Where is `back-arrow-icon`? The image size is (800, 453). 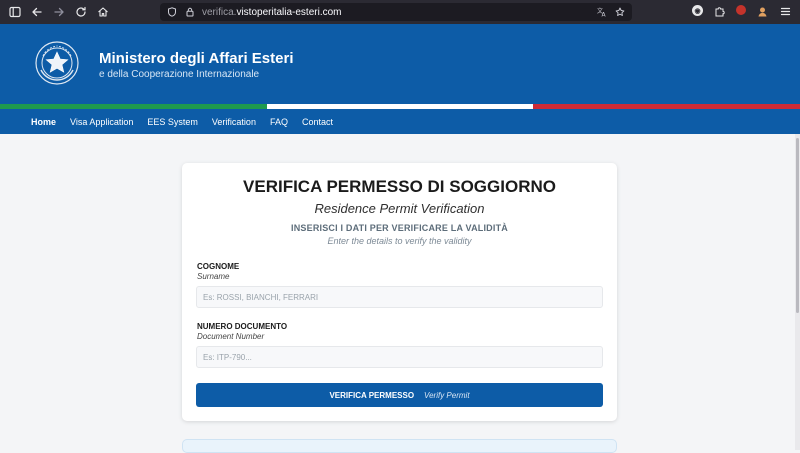
back-arrow-icon is located at coordinates (37, 12).